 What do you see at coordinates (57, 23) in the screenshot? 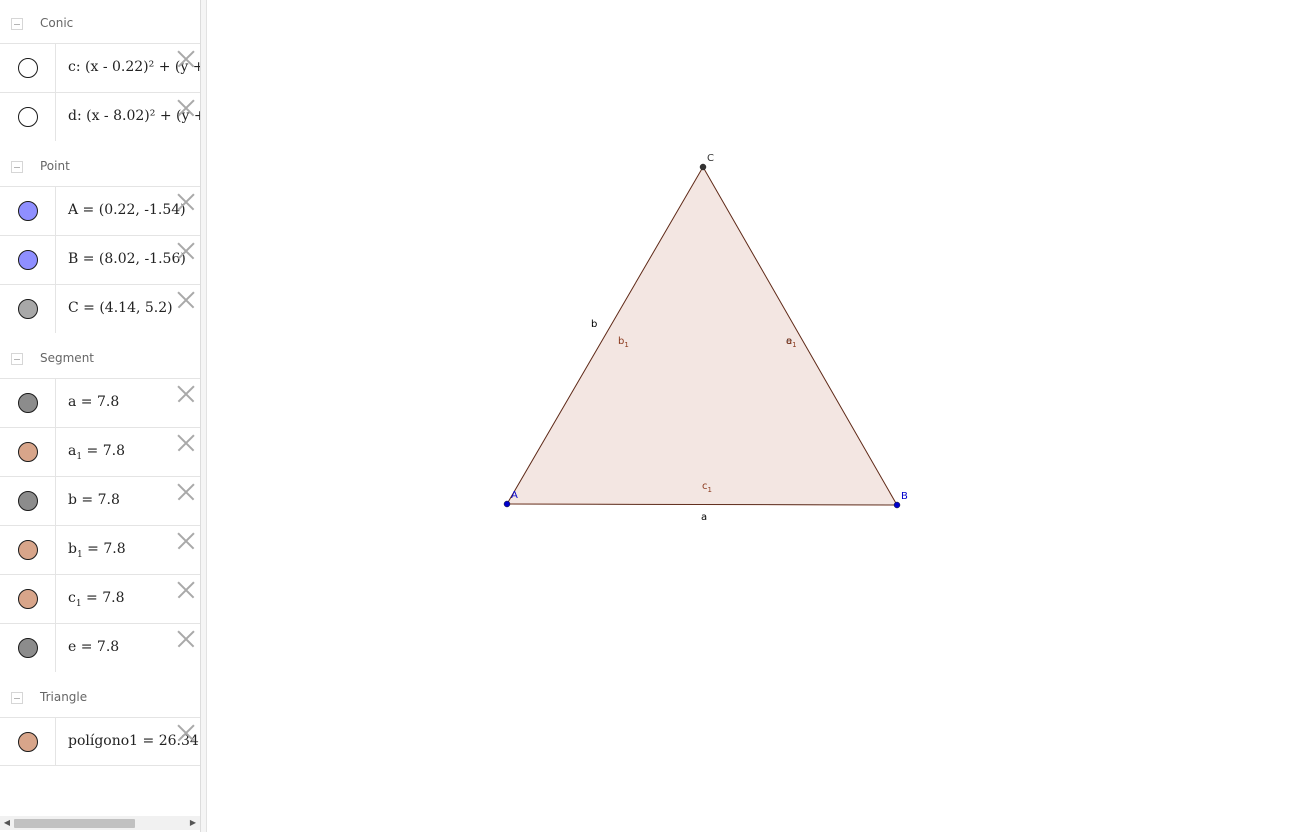
I see `group-label-conic: Conic` at bounding box center [57, 23].